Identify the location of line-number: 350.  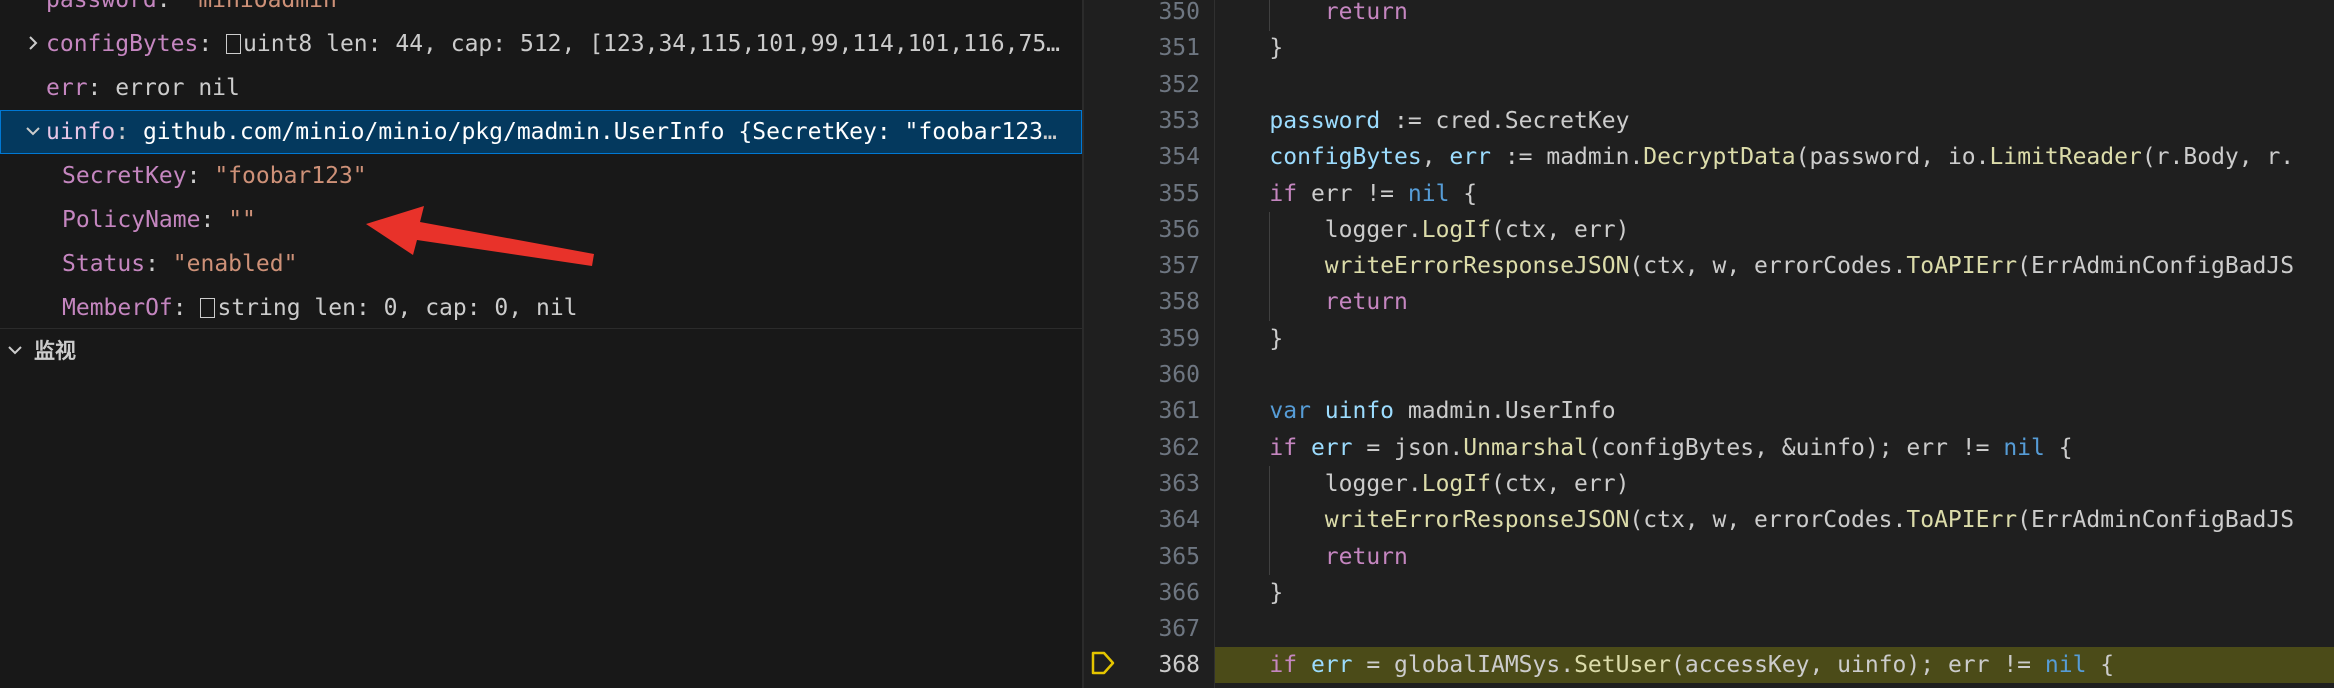
(1149, 15).